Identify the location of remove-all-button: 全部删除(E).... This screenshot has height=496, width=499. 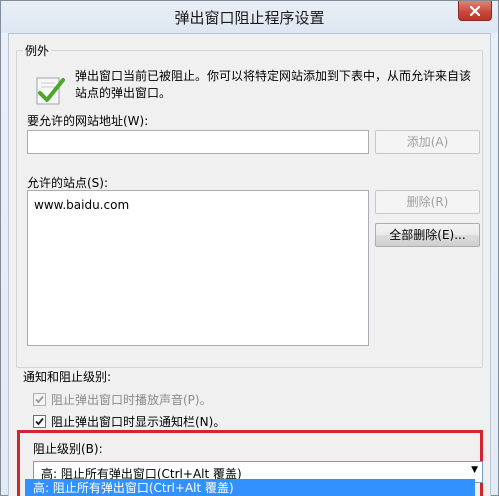
(427, 235).